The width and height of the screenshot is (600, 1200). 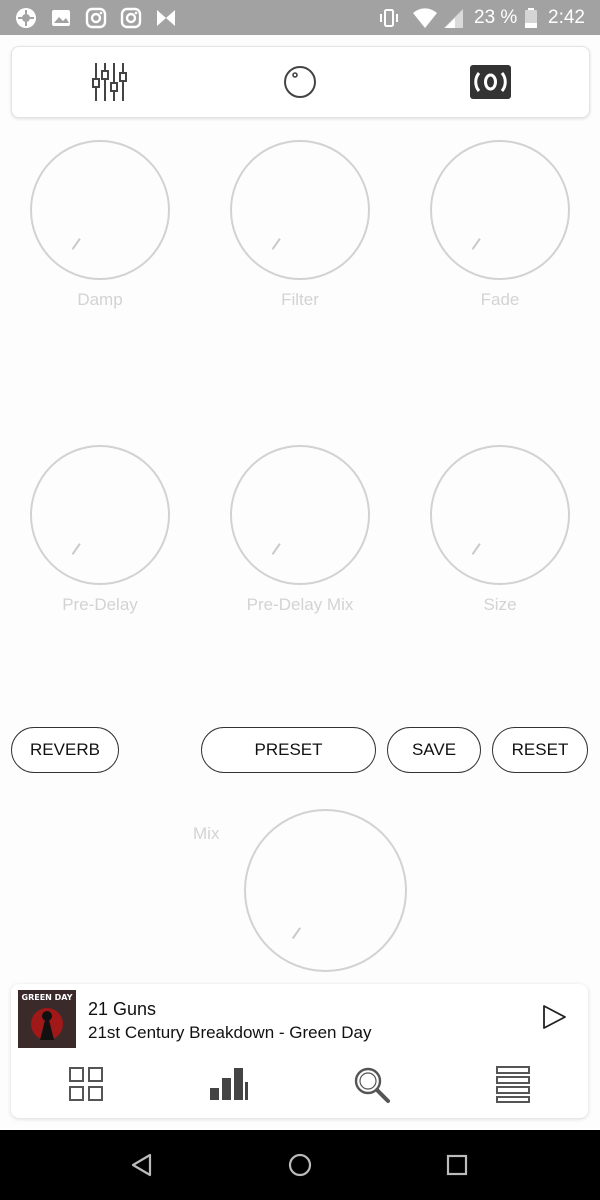 I want to click on battery-icon, so click(x=531, y=18).